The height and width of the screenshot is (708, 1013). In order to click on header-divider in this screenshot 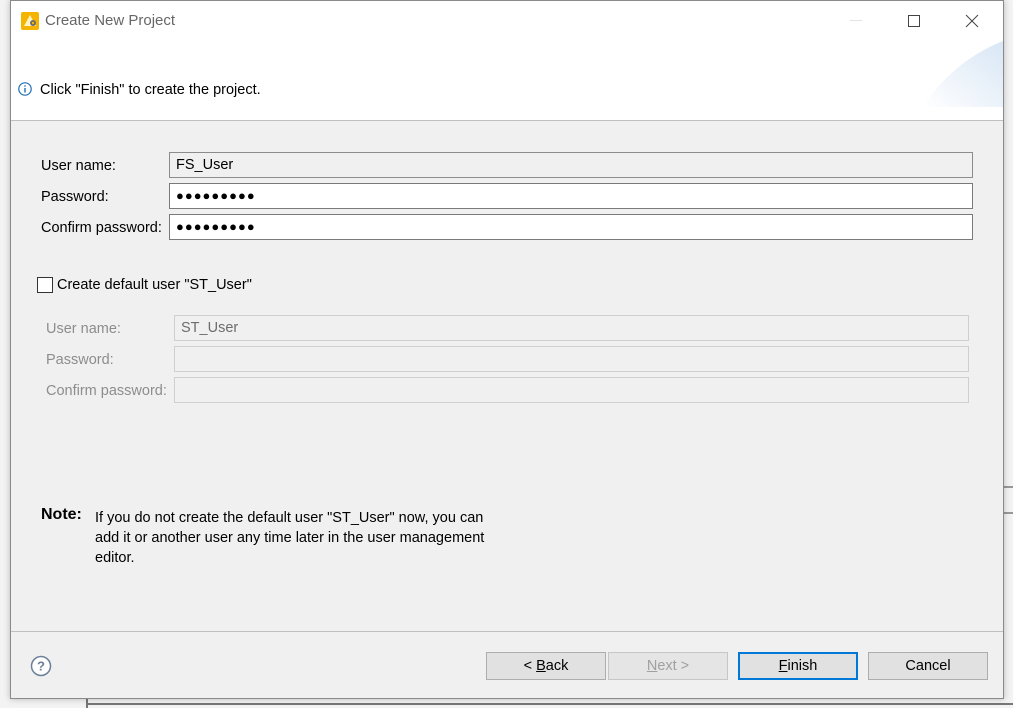, I will do `click(507, 120)`.